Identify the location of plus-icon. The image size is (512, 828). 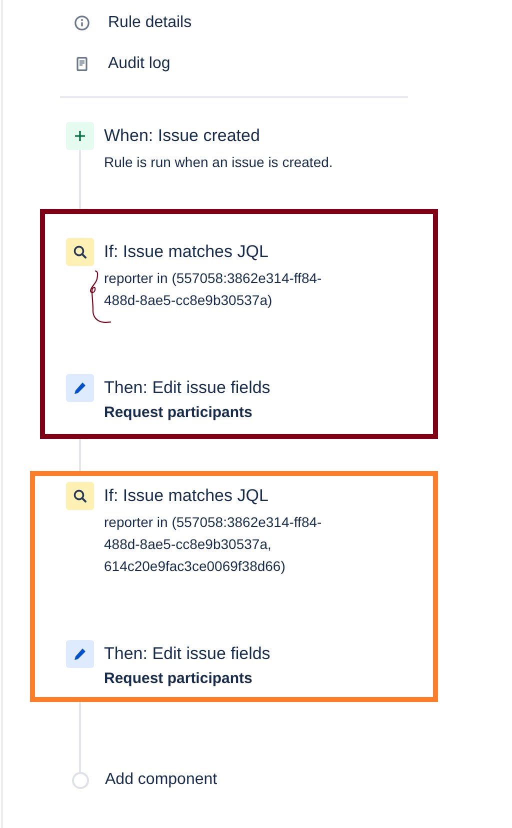
(80, 136).